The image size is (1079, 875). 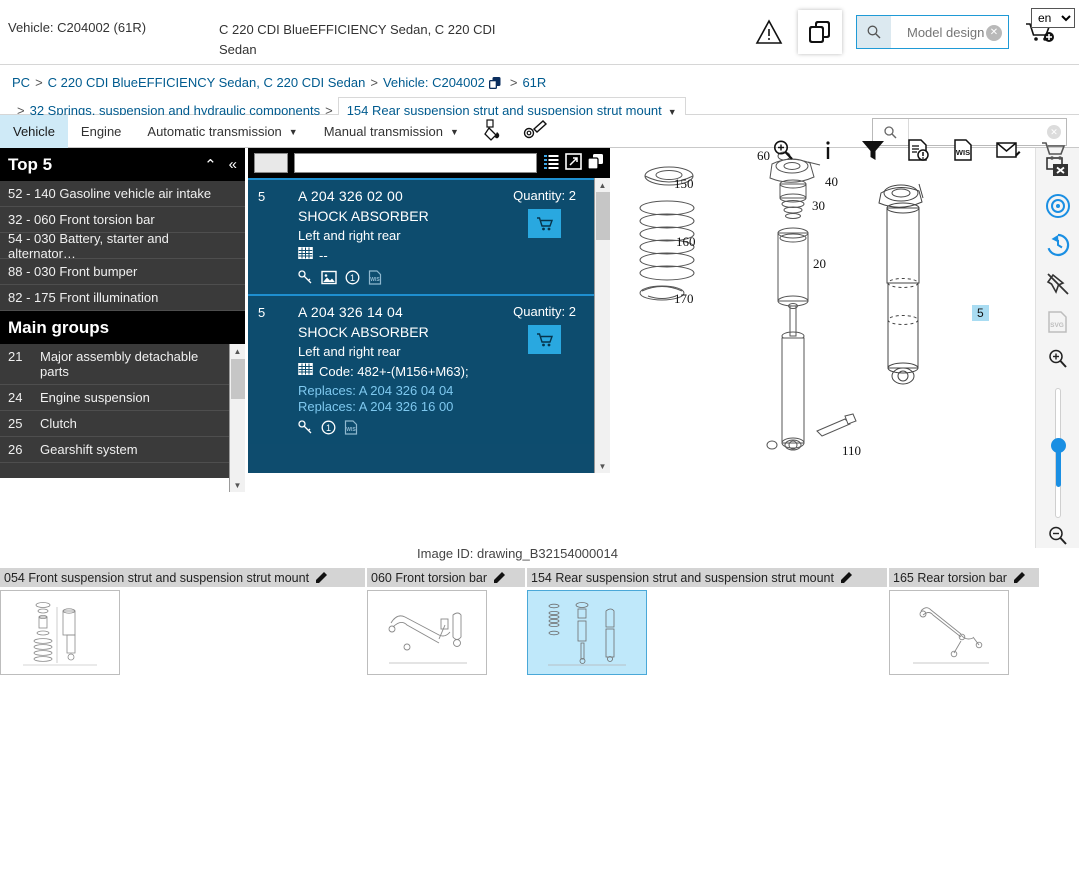 I want to click on top5-item-0: 52 - 140 Gasoline vehicle air intake, so click(x=122, y=194).